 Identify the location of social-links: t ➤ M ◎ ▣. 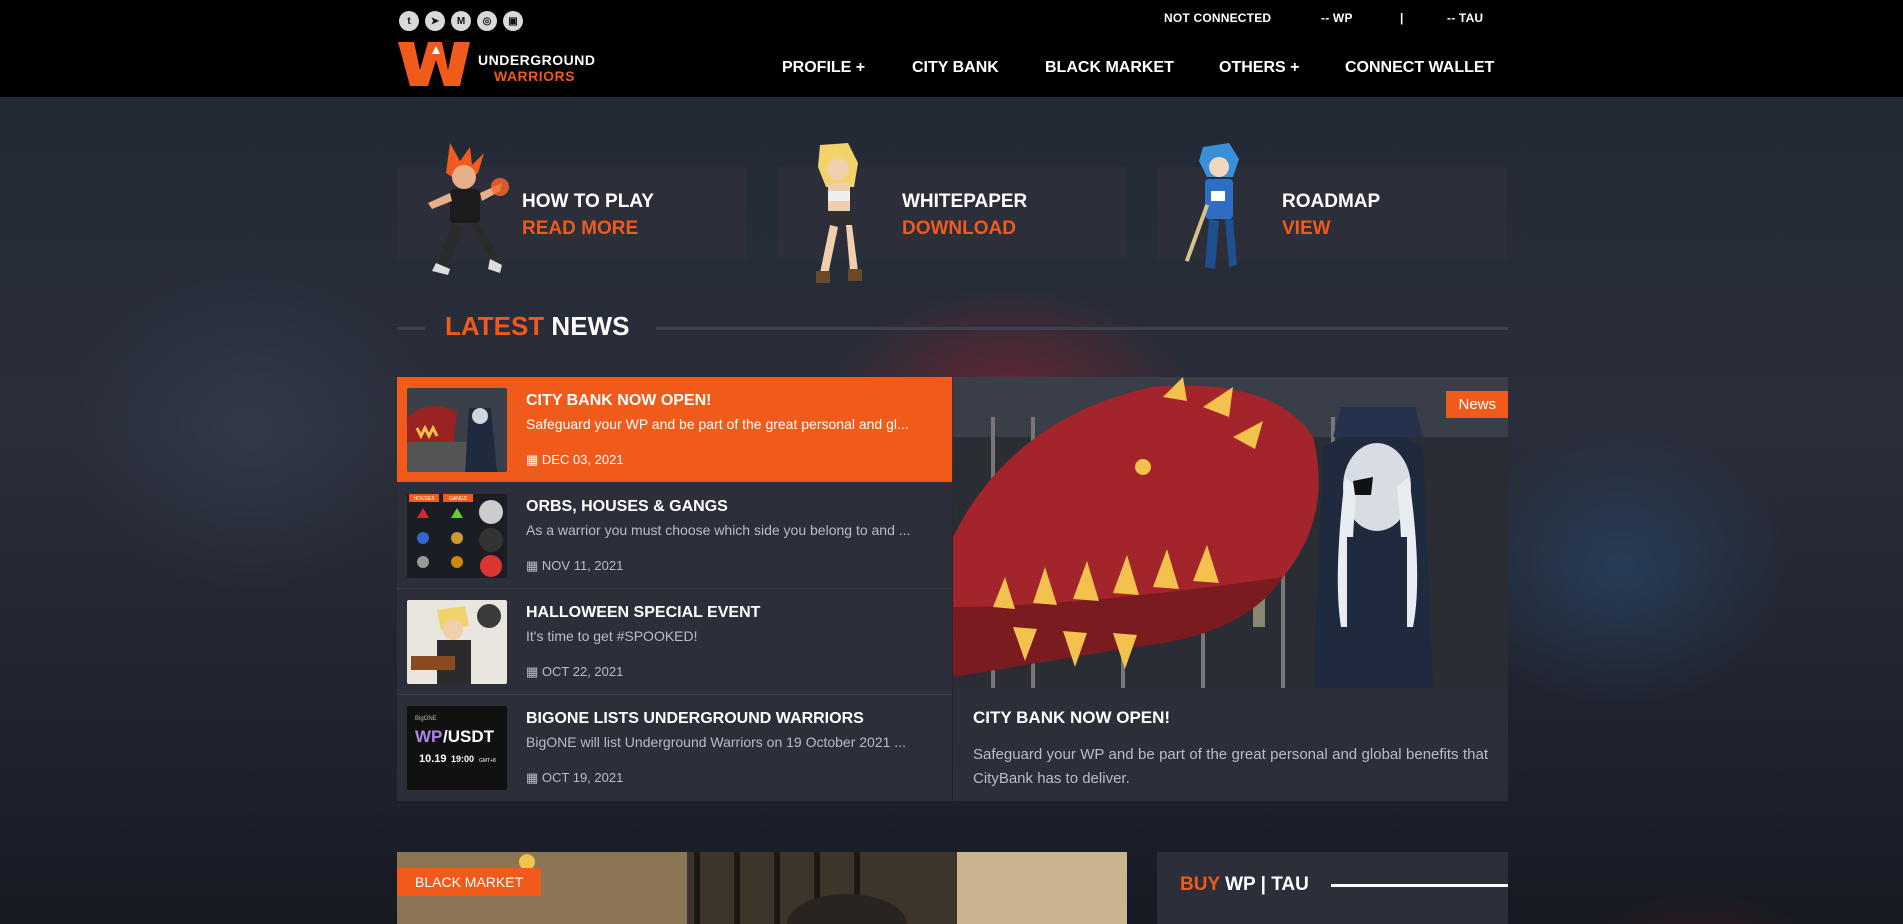
(461, 21).